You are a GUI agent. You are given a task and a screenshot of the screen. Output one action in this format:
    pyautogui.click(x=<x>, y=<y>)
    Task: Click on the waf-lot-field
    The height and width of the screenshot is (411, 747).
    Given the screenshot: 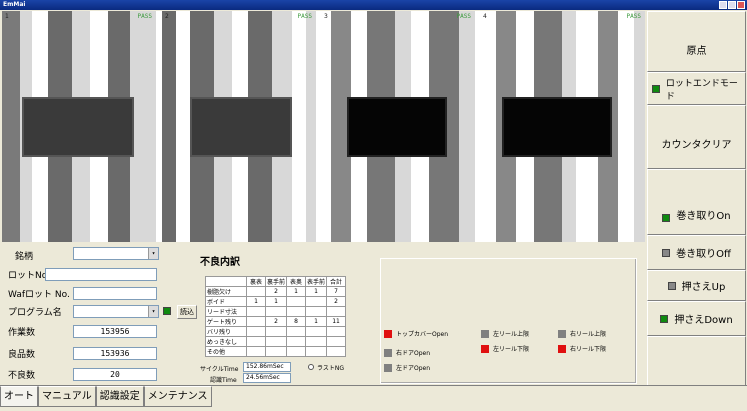 What is the action you would take?
    pyautogui.click(x=115, y=293)
    